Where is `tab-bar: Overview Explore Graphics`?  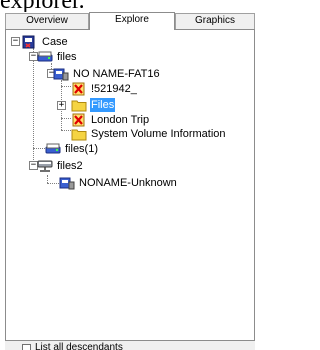
tab-bar: Overview Explore Graphics is located at coordinates (130, 21).